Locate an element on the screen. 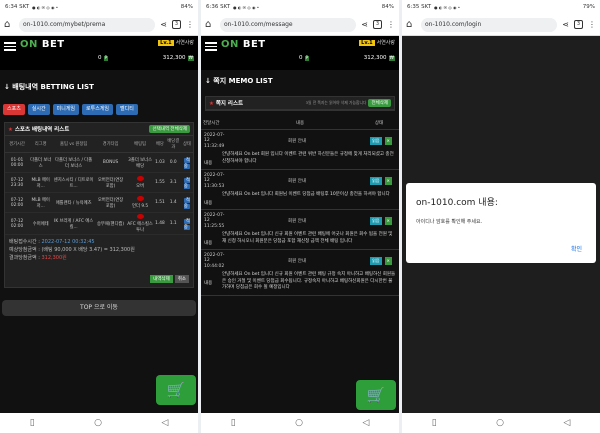  delete-history-button: 내역삭제 is located at coordinates (161, 279).